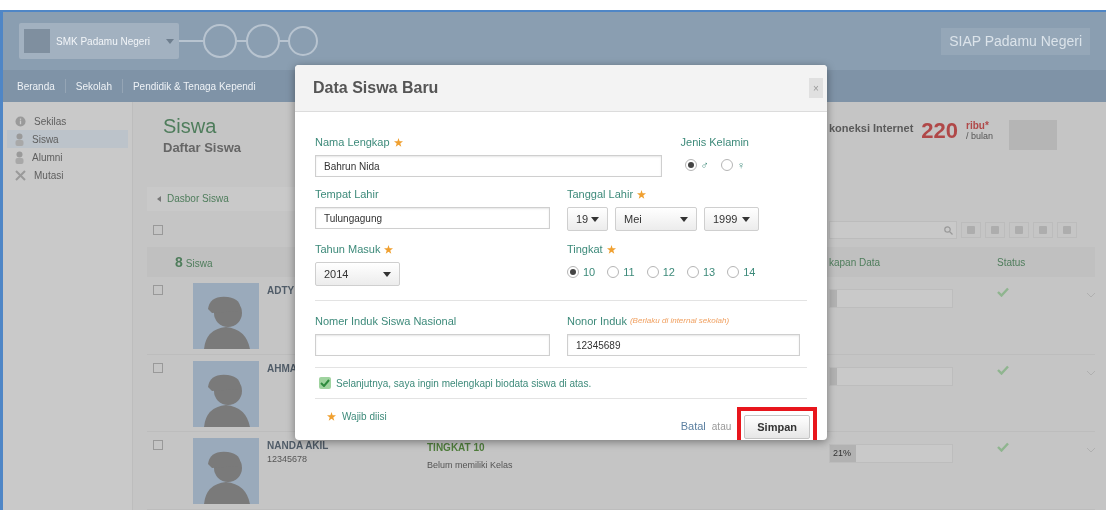  What do you see at coordinates (282, 368) in the screenshot?
I see `student-name: AHMA` at bounding box center [282, 368].